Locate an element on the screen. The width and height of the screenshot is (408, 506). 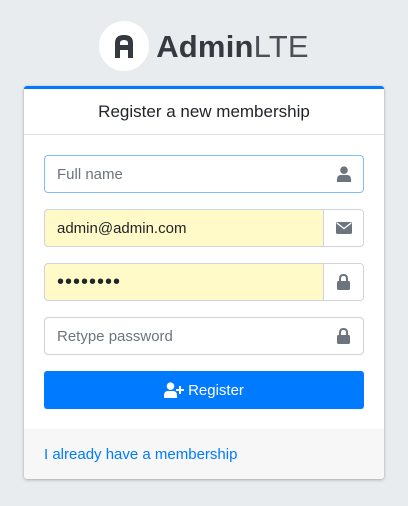
brand-logo: AdminLTE is located at coordinates (204, 46).